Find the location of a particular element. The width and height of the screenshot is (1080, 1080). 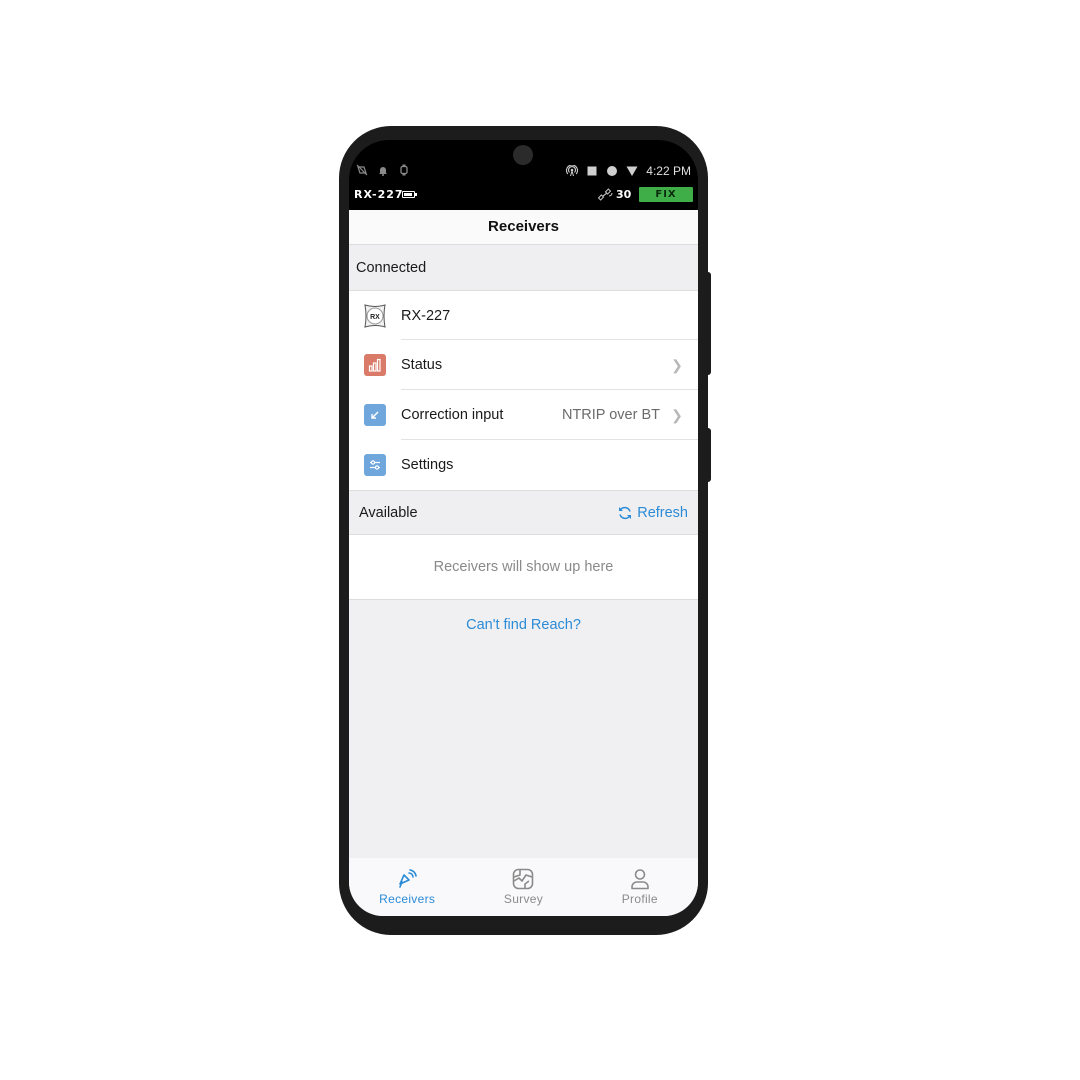

connected-section-header: Connected is located at coordinates (523, 268).